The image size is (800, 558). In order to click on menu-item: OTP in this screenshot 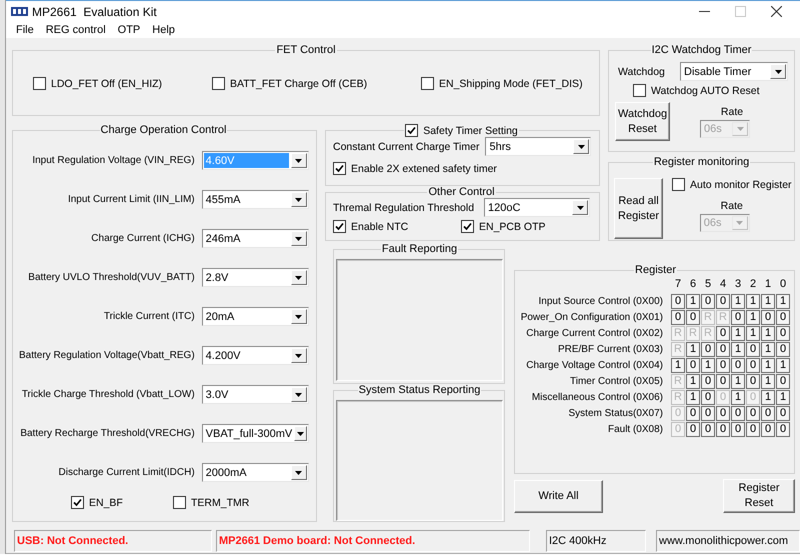, I will do `click(129, 30)`.